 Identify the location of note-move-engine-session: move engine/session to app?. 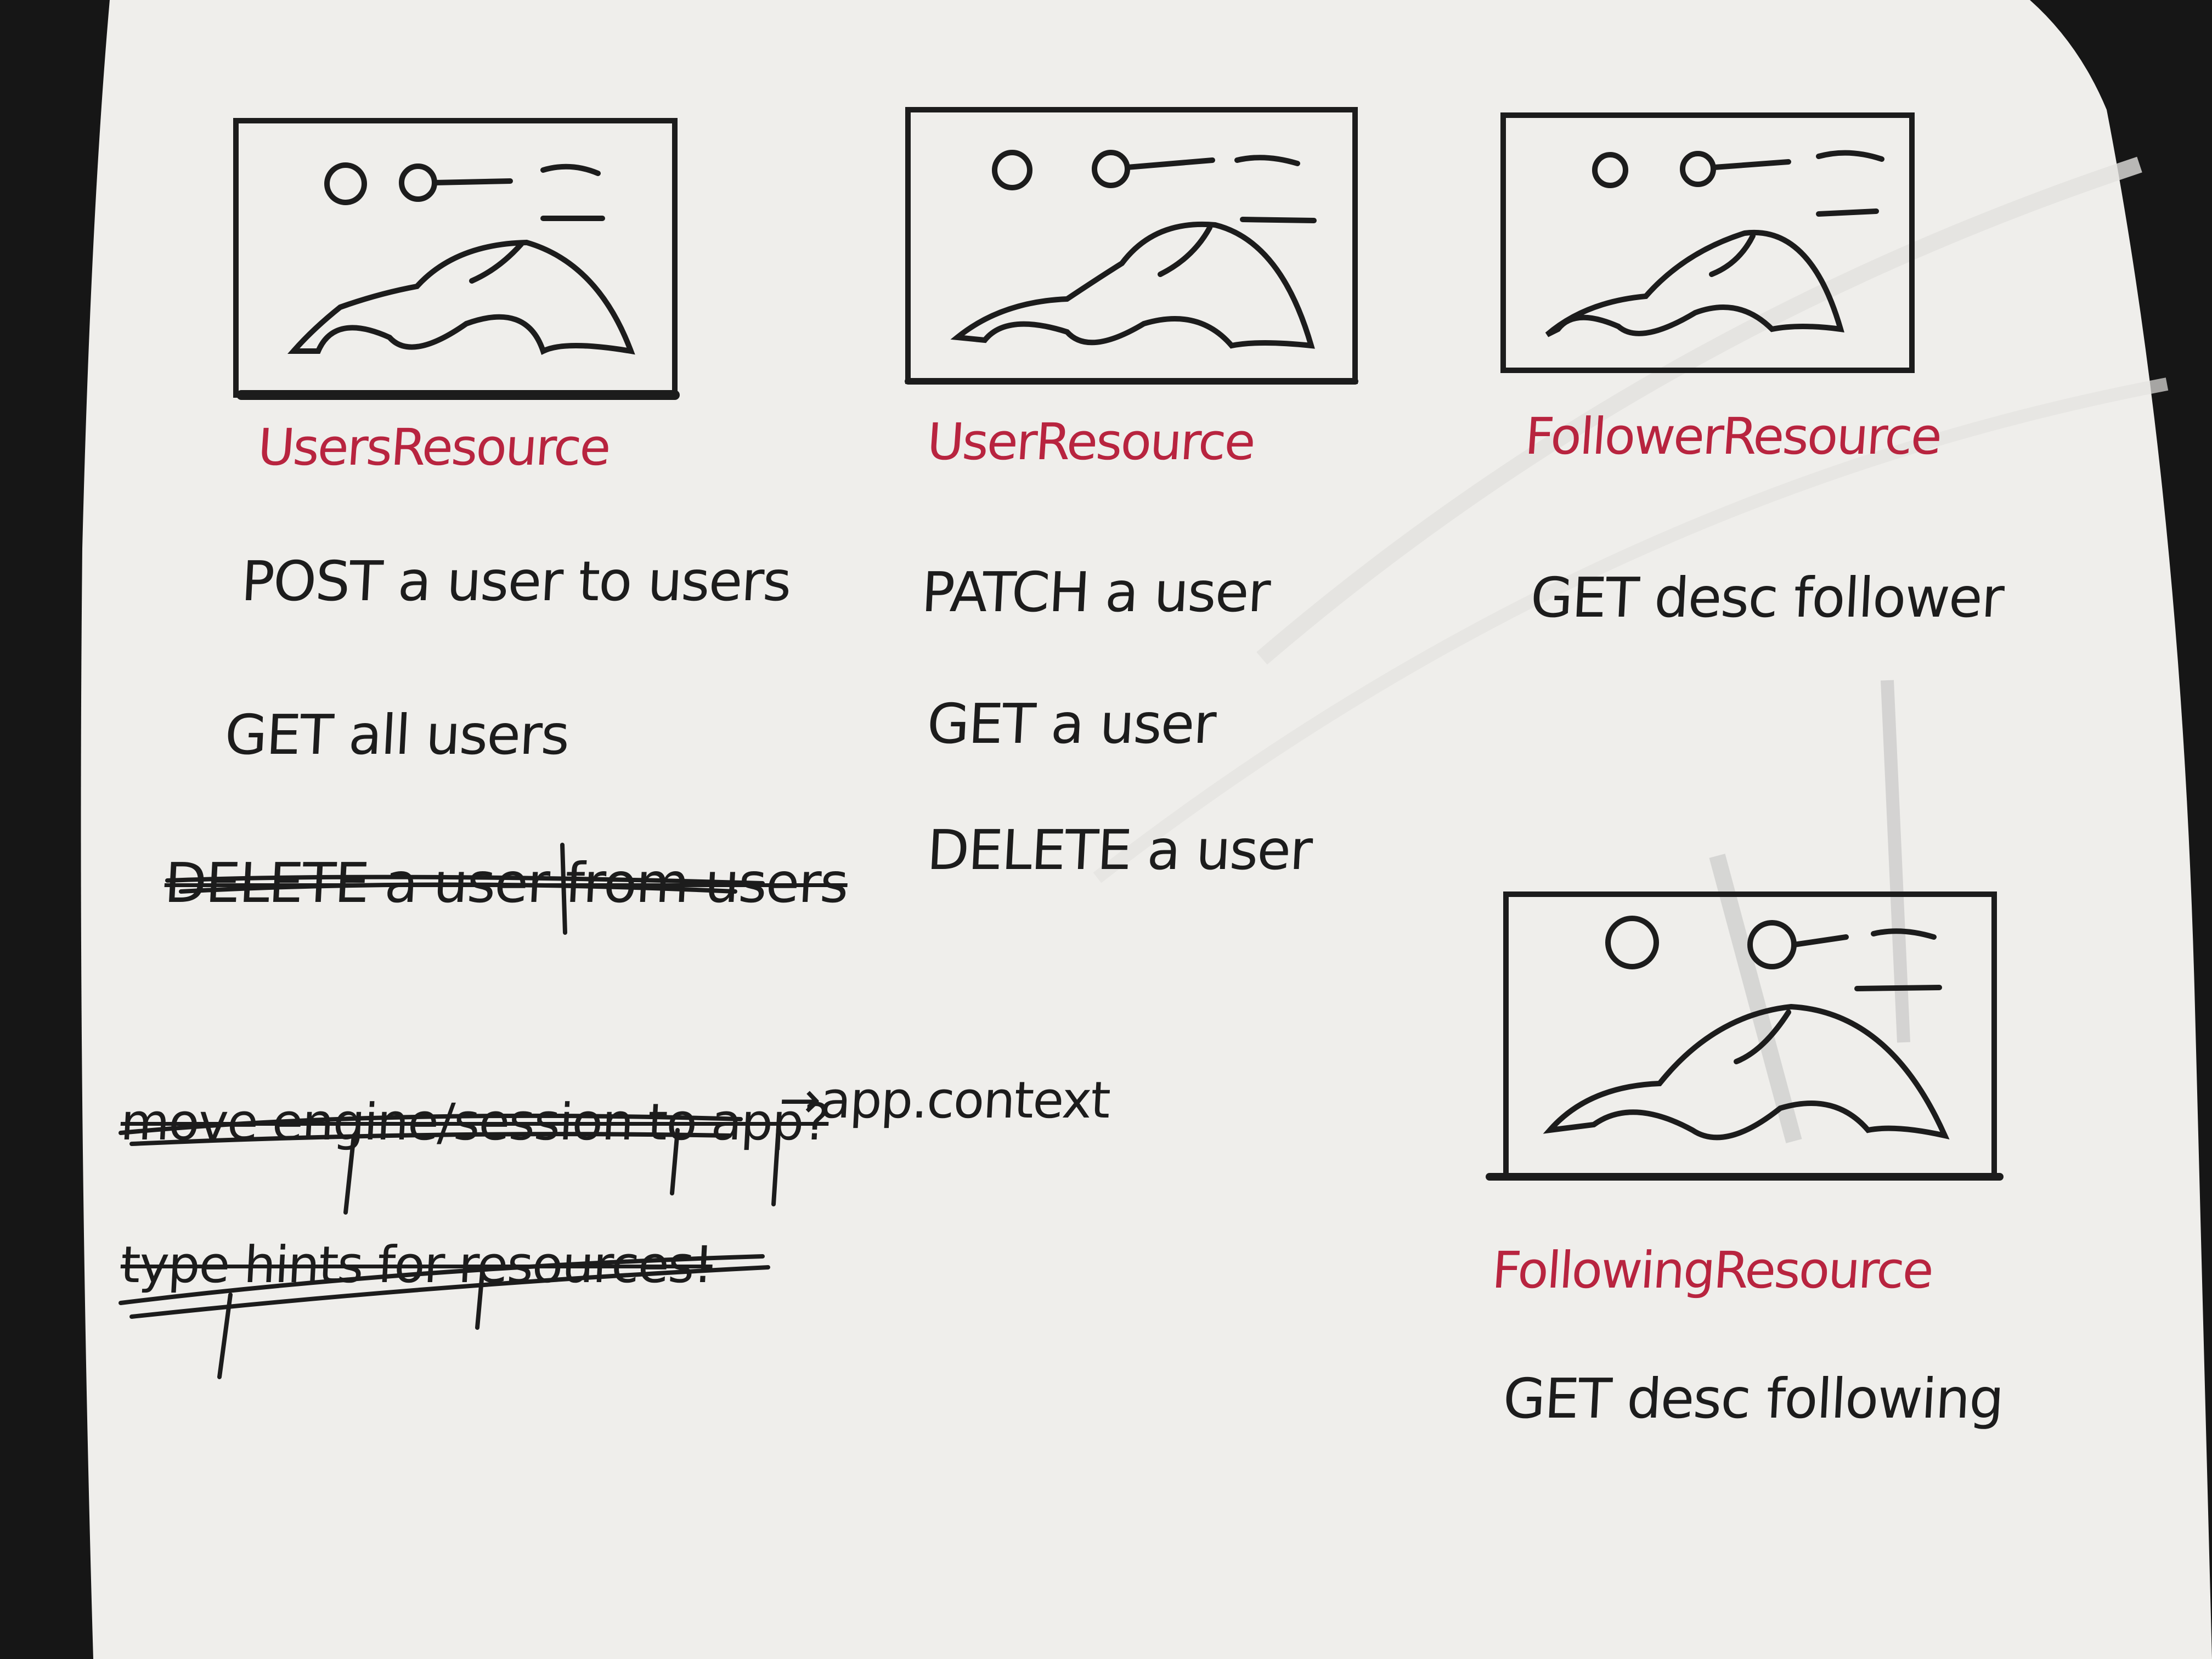
(475, 1122).